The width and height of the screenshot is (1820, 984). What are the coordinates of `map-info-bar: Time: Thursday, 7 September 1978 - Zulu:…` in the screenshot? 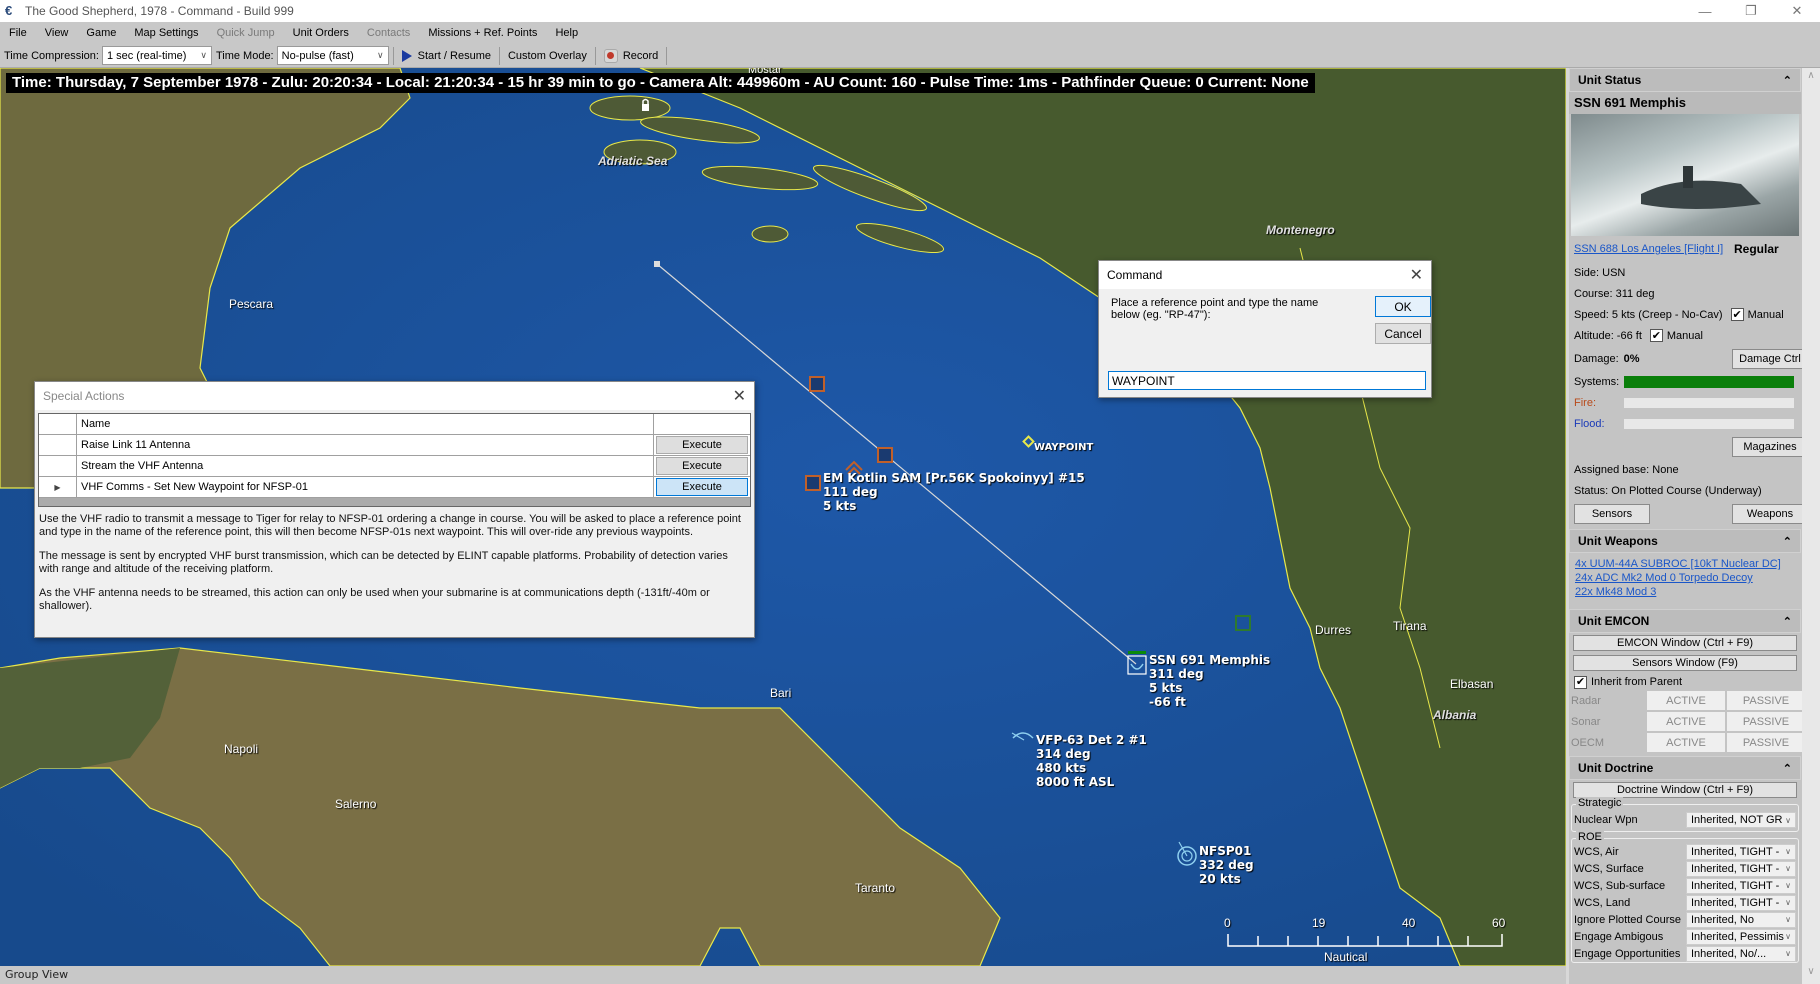 It's located at (660, 83).